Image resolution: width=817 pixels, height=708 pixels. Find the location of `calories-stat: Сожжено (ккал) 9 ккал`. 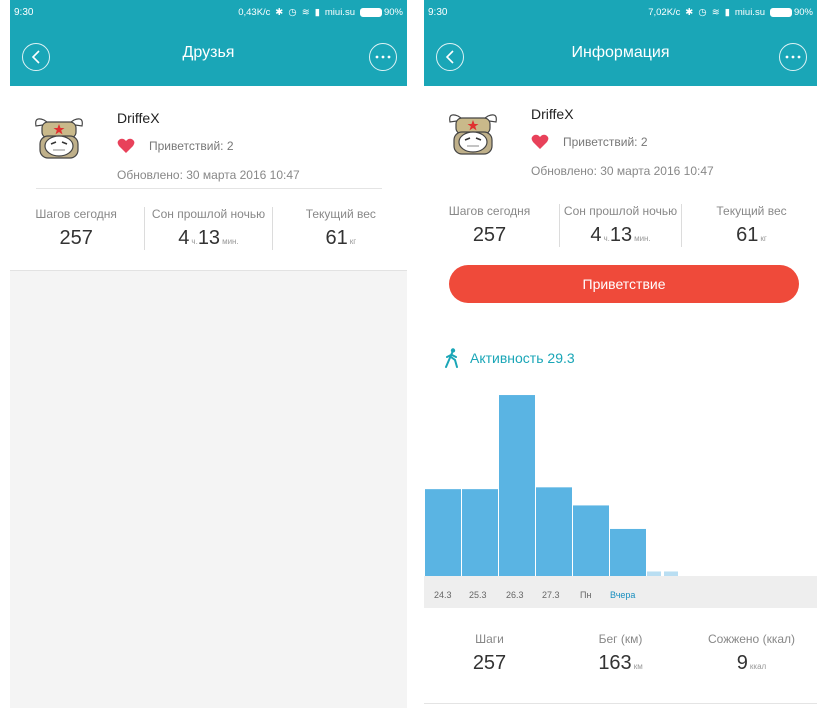

calories-stat: Сожжено (ккал) 9 ккал is located at coordinates (751, 653).